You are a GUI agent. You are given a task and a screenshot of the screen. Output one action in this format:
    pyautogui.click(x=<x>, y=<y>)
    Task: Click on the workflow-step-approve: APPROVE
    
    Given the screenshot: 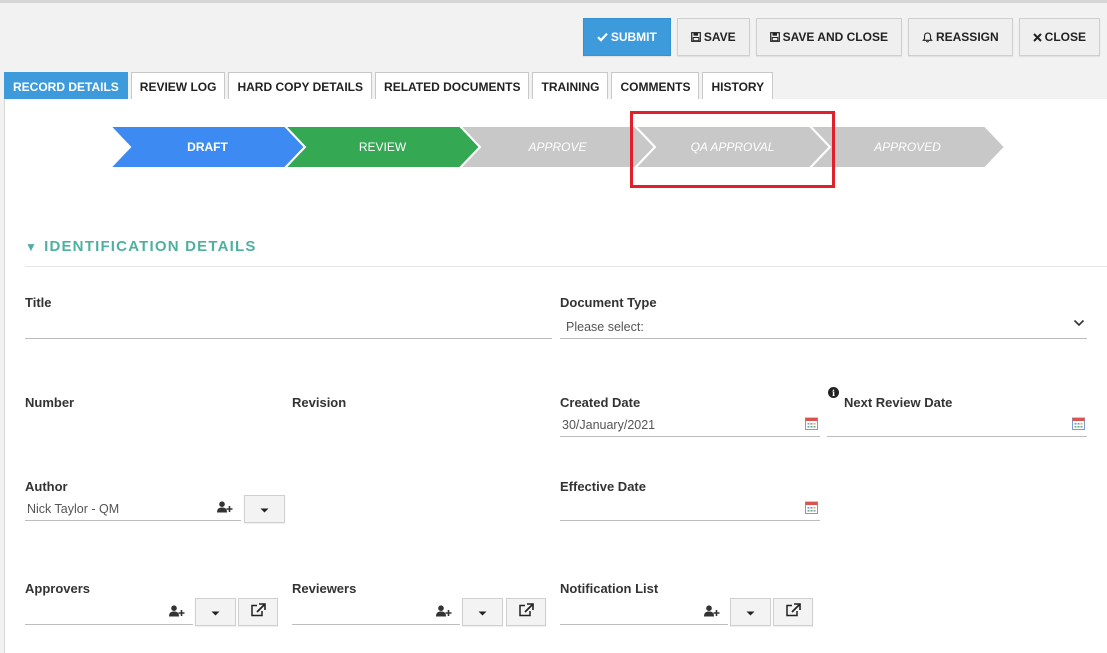 What is the action you would take?
    pyautogui.click(x=557, y=147)
    